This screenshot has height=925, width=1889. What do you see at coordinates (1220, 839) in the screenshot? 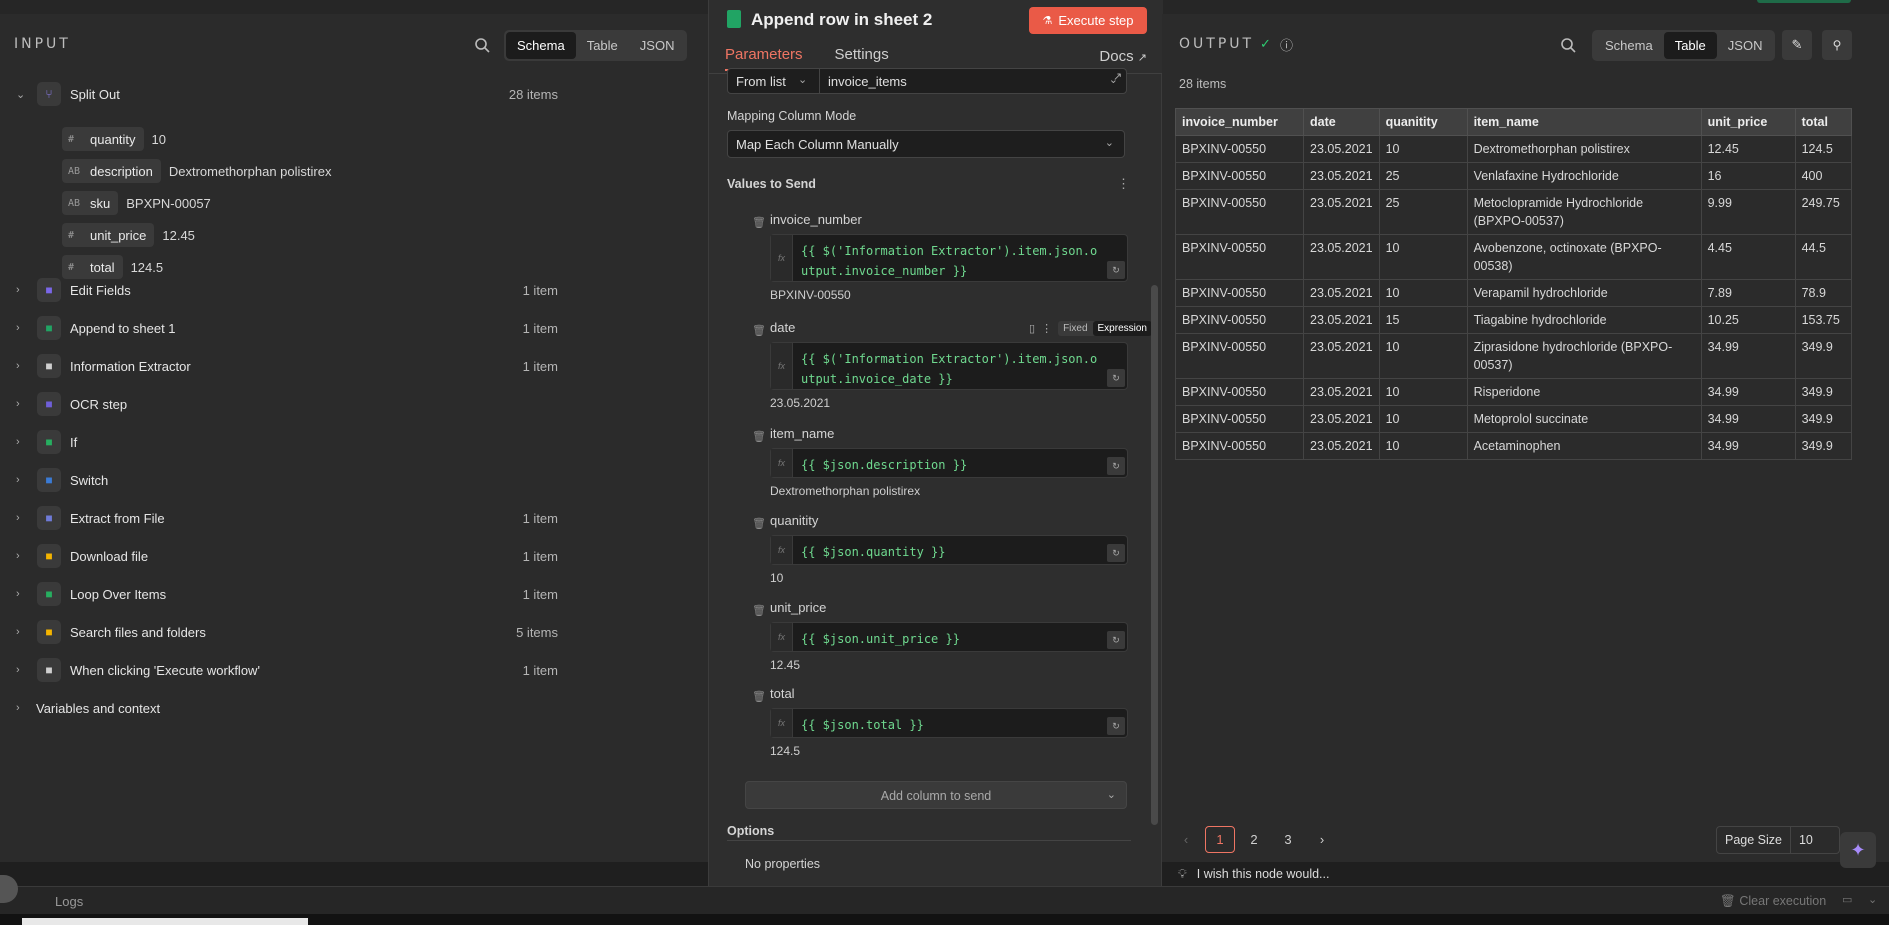
I see `page-1: 1` at bounding box center [1220, 839].